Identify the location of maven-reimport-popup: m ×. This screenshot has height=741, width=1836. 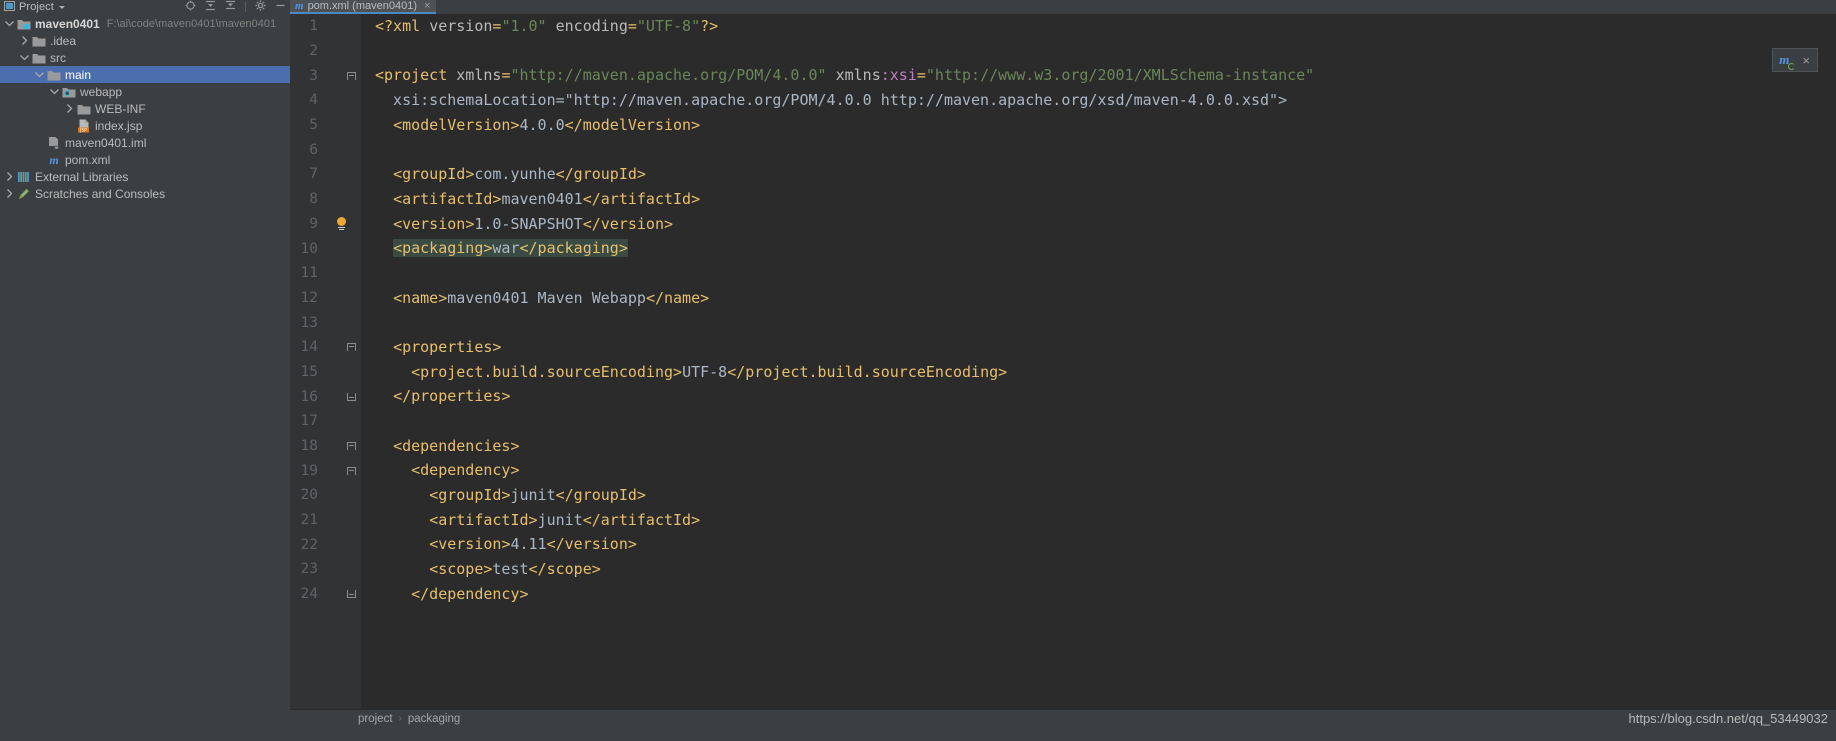
(1795, 60).